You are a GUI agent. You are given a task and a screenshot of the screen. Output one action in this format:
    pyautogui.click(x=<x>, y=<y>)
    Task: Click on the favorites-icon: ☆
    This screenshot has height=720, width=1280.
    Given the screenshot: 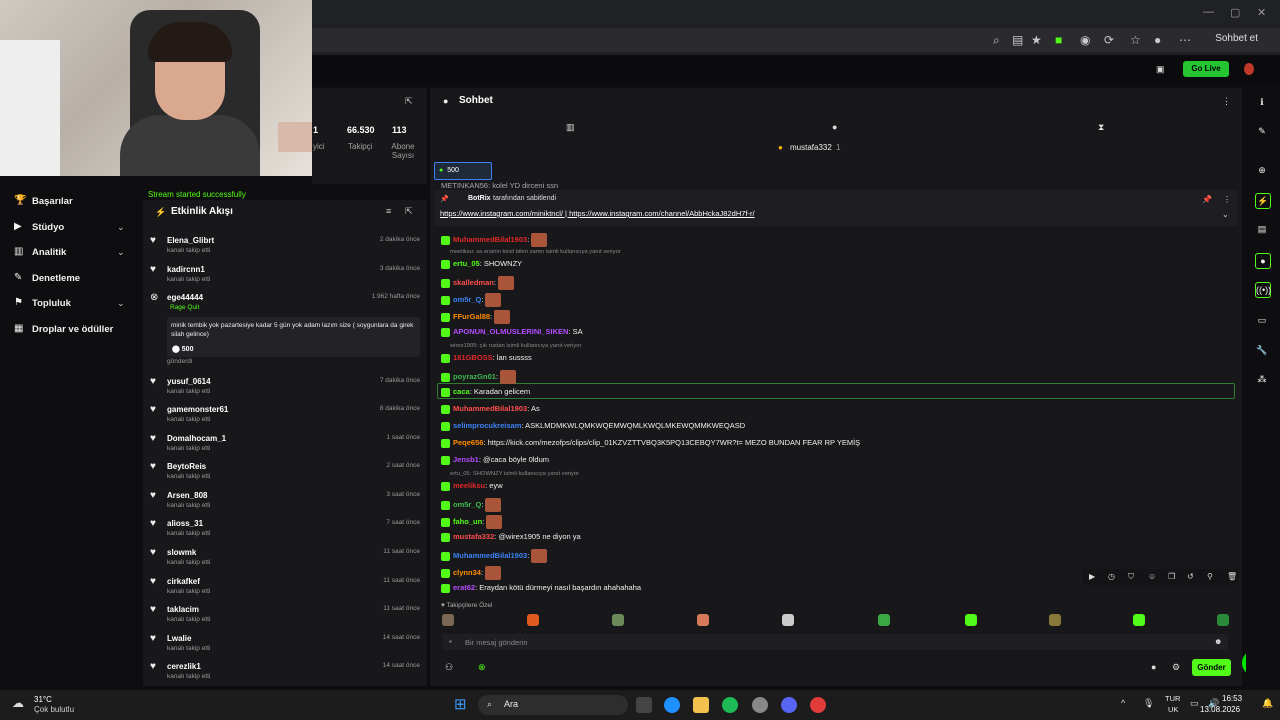 What is the action you would take?
    pyautogui.click(x=1135, y=40)
    